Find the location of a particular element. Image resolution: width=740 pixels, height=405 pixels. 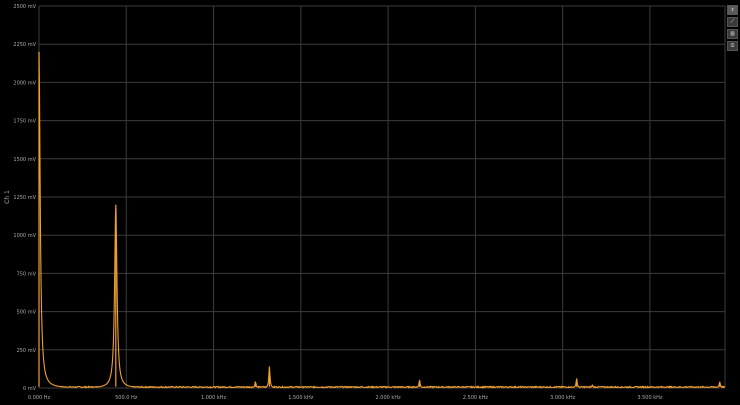

y-tick-label: 2500 mV is located at coordinates (24, 7).